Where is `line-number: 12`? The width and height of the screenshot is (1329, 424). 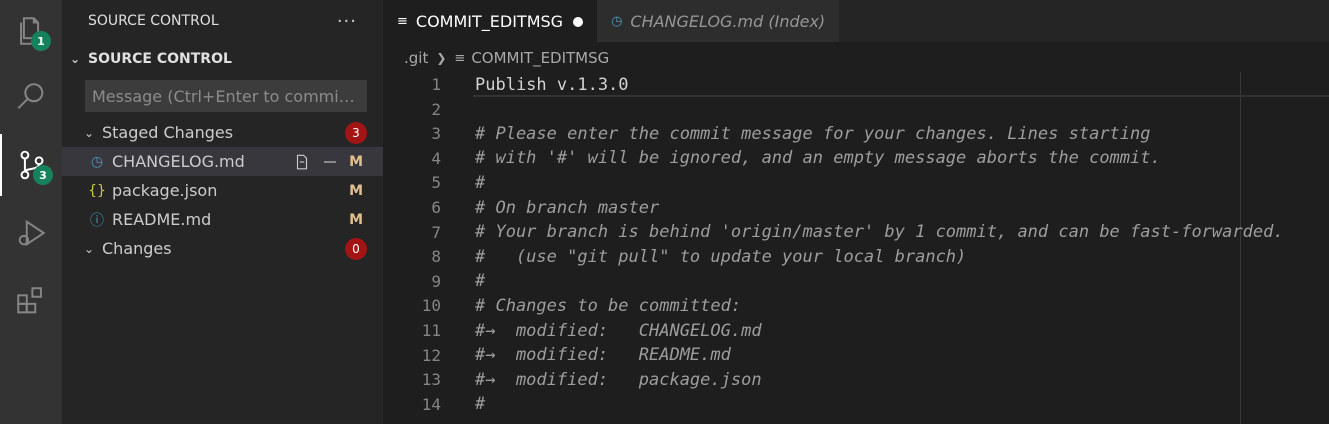 line-number: 12 is located at coordinates (431, 355).